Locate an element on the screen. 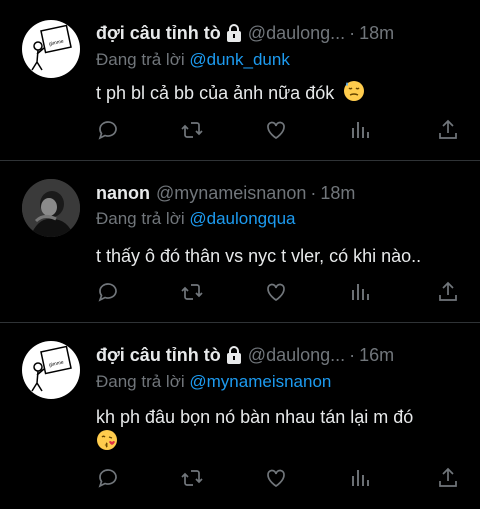  tweet-emoji-line is located at coordinates (107, 443).